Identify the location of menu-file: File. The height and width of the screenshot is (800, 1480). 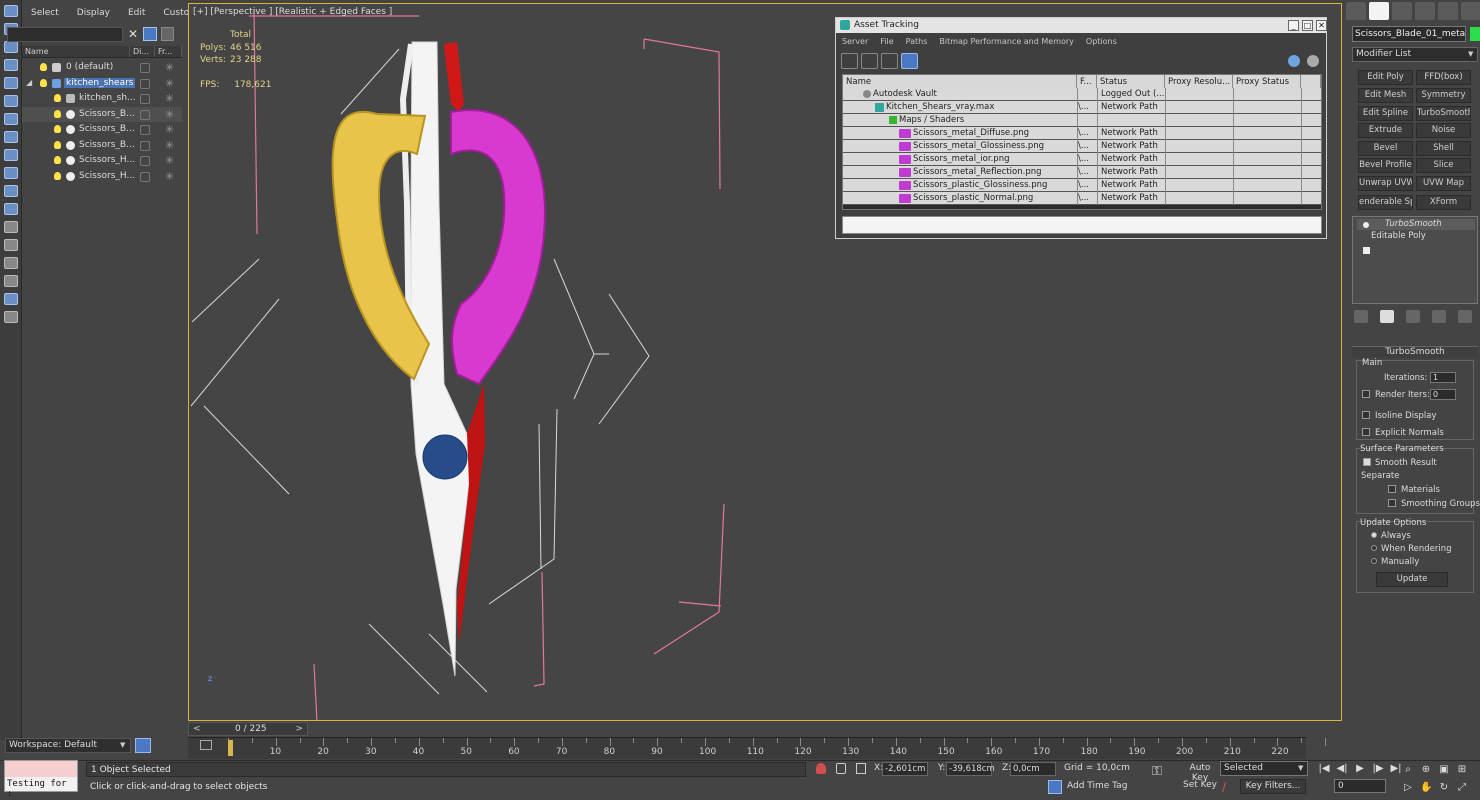
(886, 42).